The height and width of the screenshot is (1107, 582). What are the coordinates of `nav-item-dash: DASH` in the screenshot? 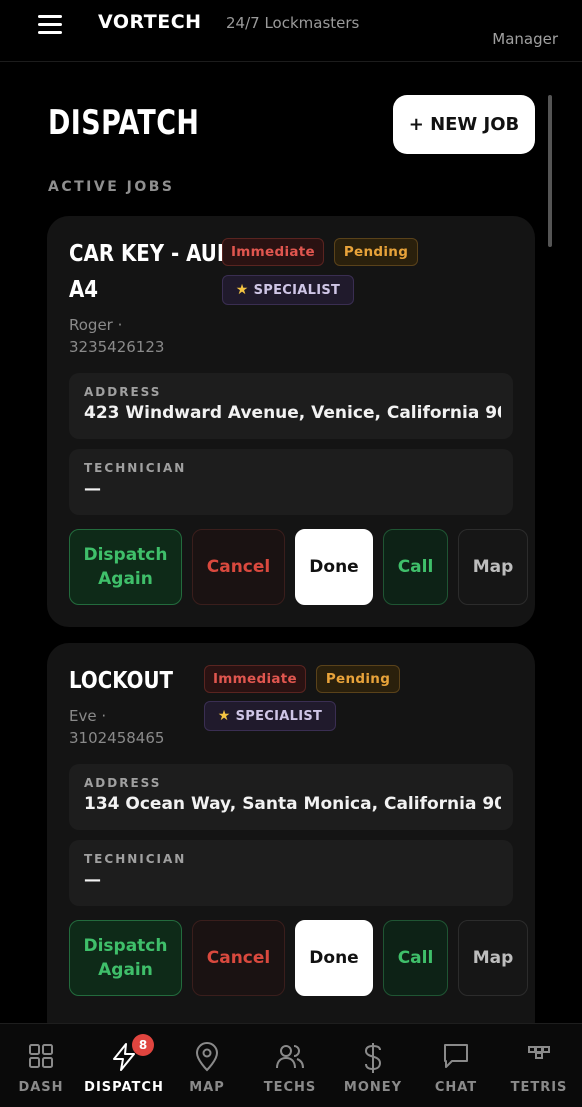 It's located at (41, 1065).